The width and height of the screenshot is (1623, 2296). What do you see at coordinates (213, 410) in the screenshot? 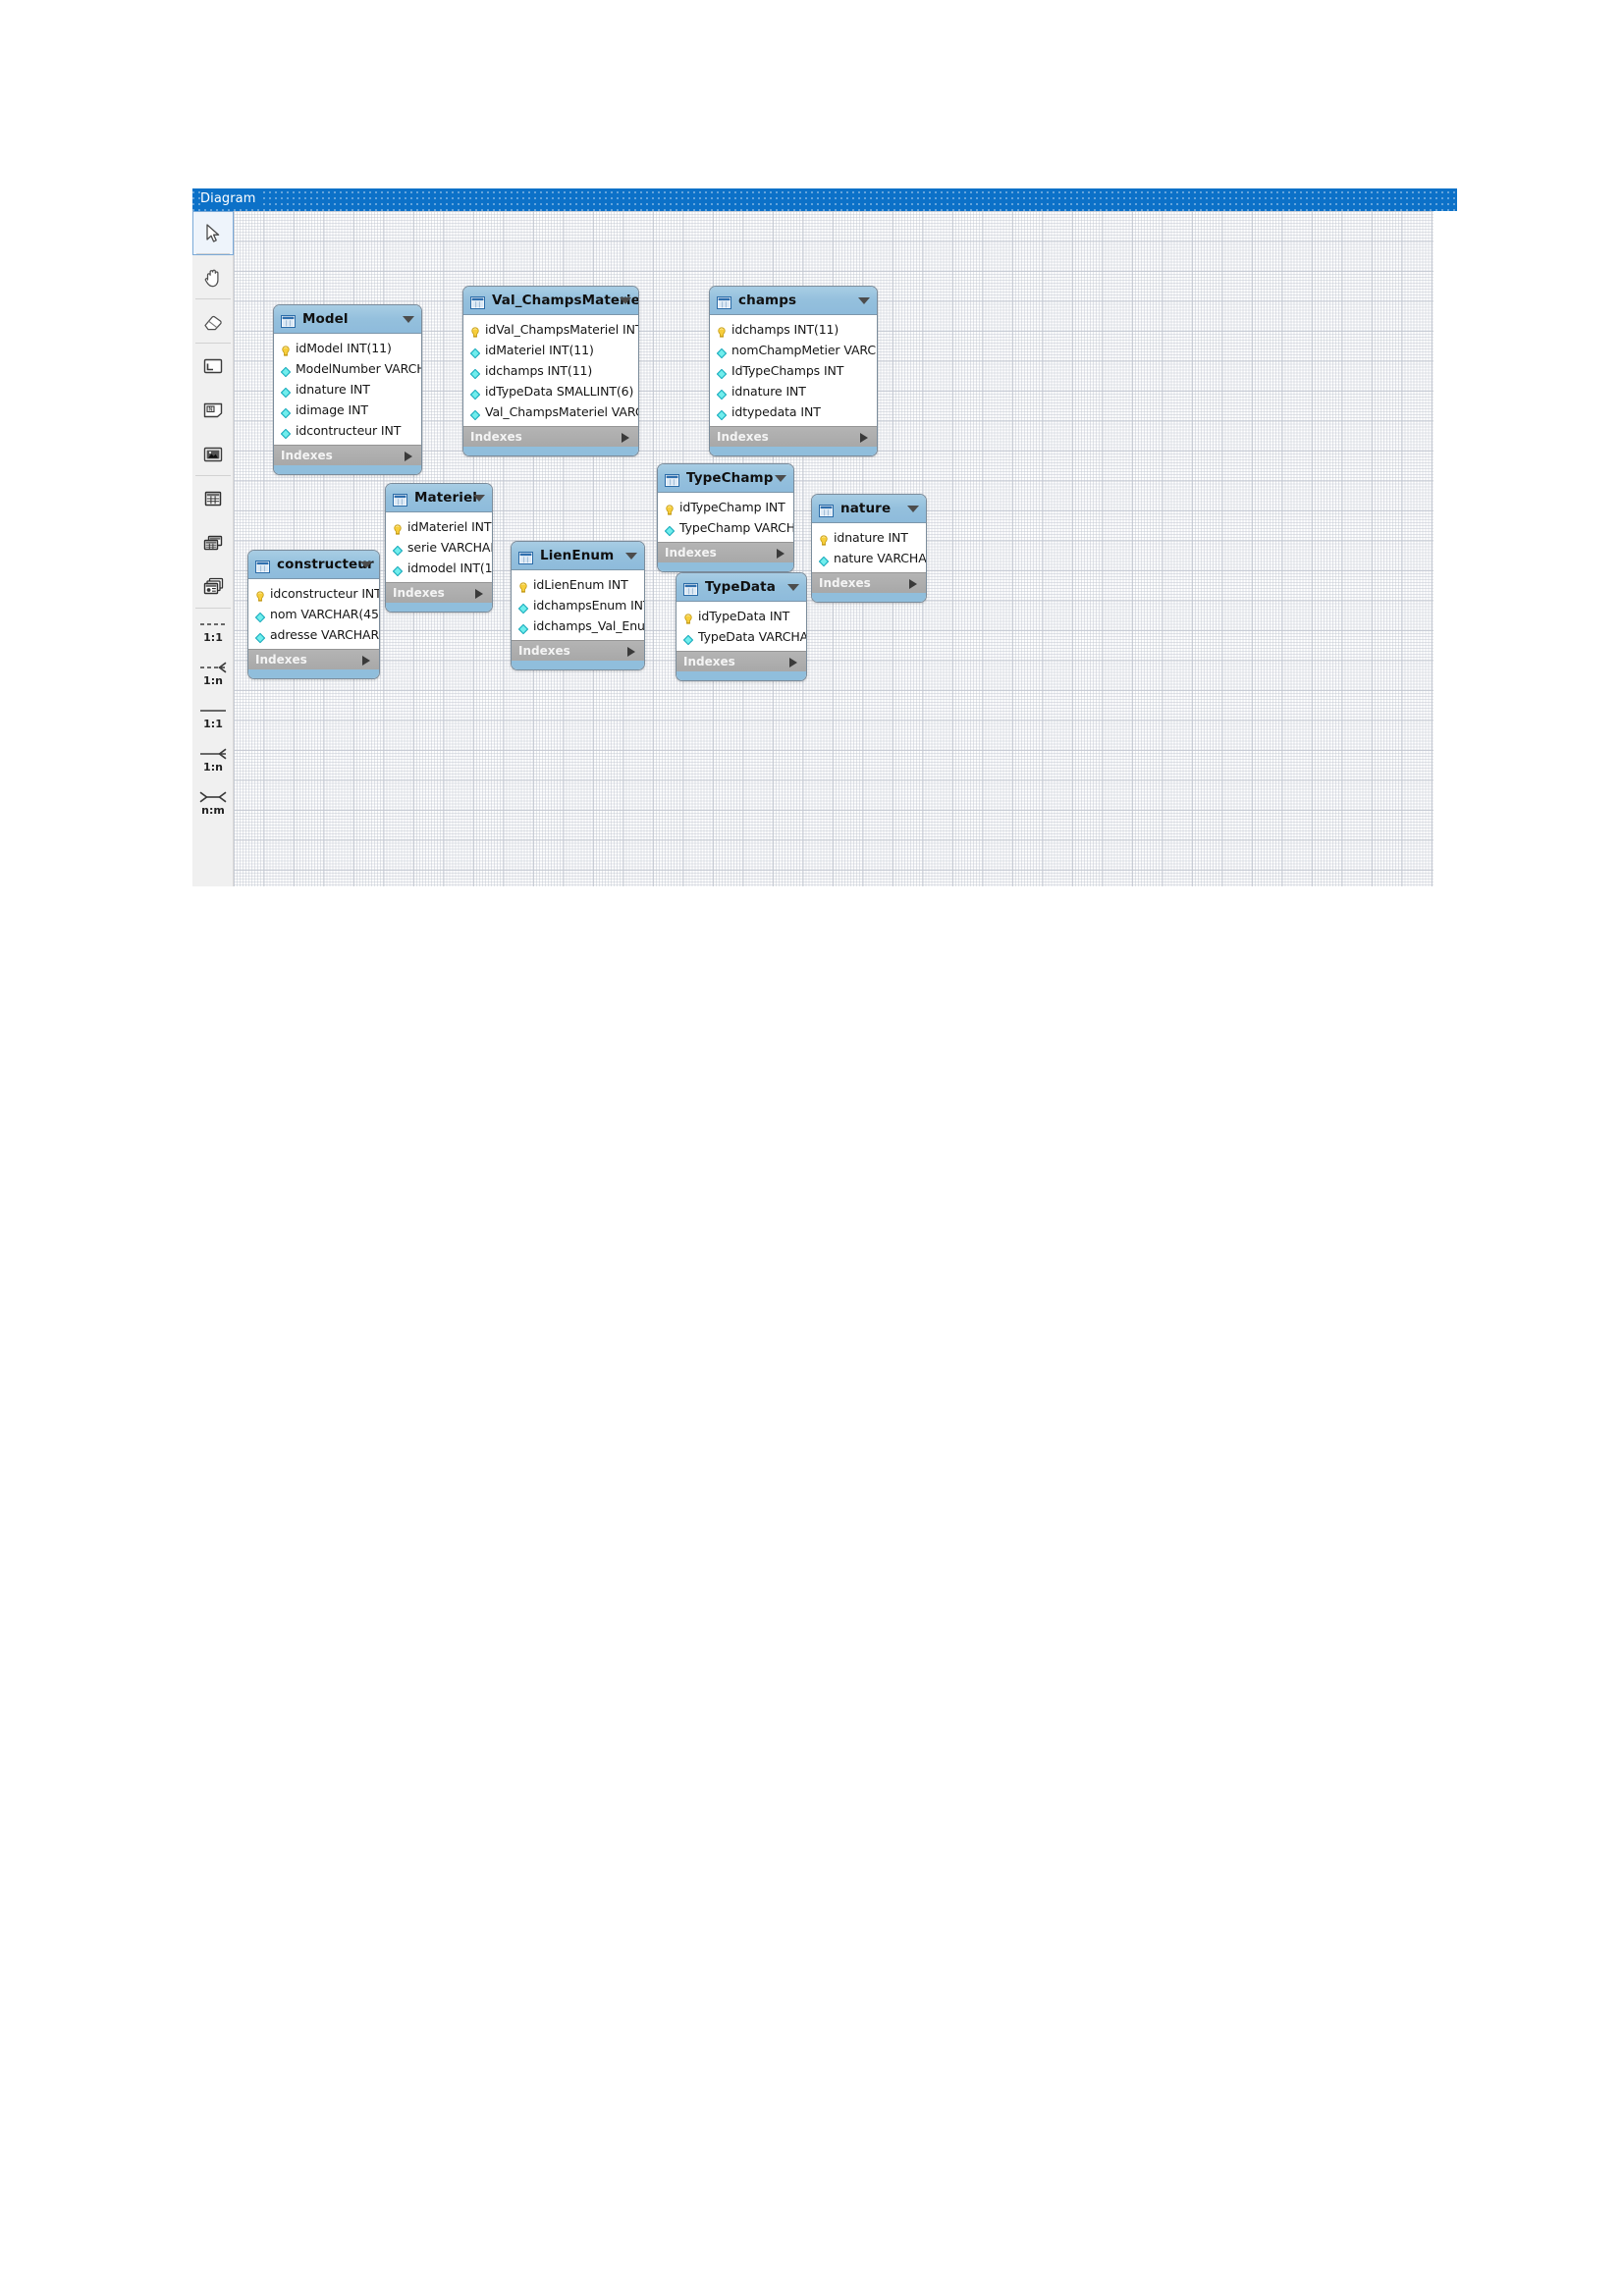
I see `note-tool: N` at bounding box center [213, 410].